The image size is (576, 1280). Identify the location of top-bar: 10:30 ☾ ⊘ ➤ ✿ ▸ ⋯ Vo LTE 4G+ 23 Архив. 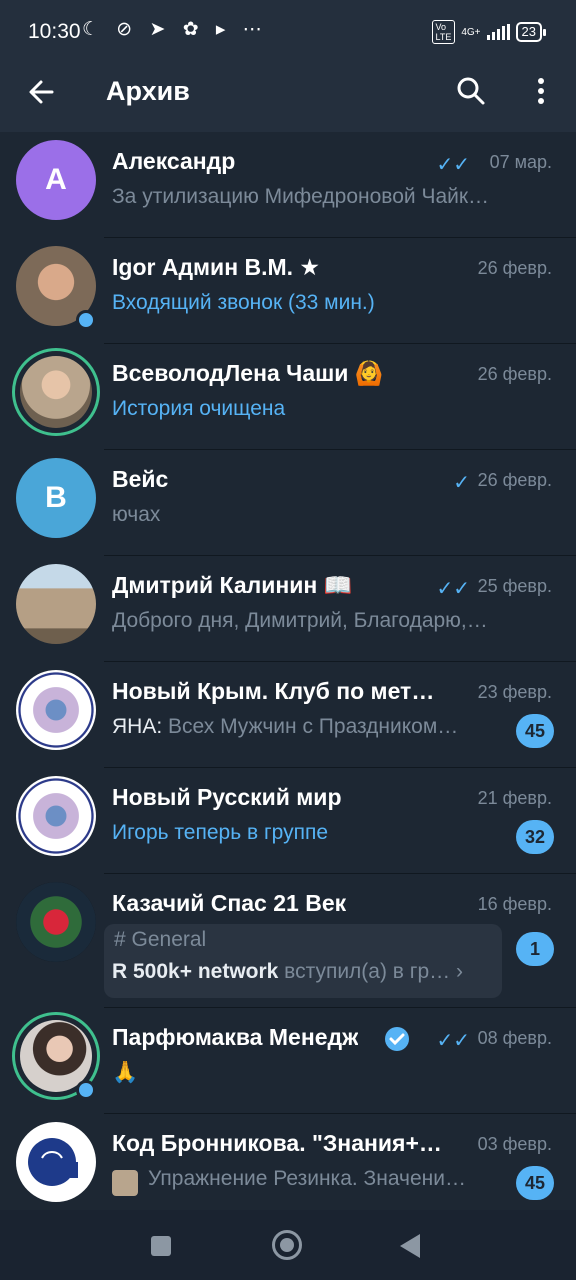
(288, 66).